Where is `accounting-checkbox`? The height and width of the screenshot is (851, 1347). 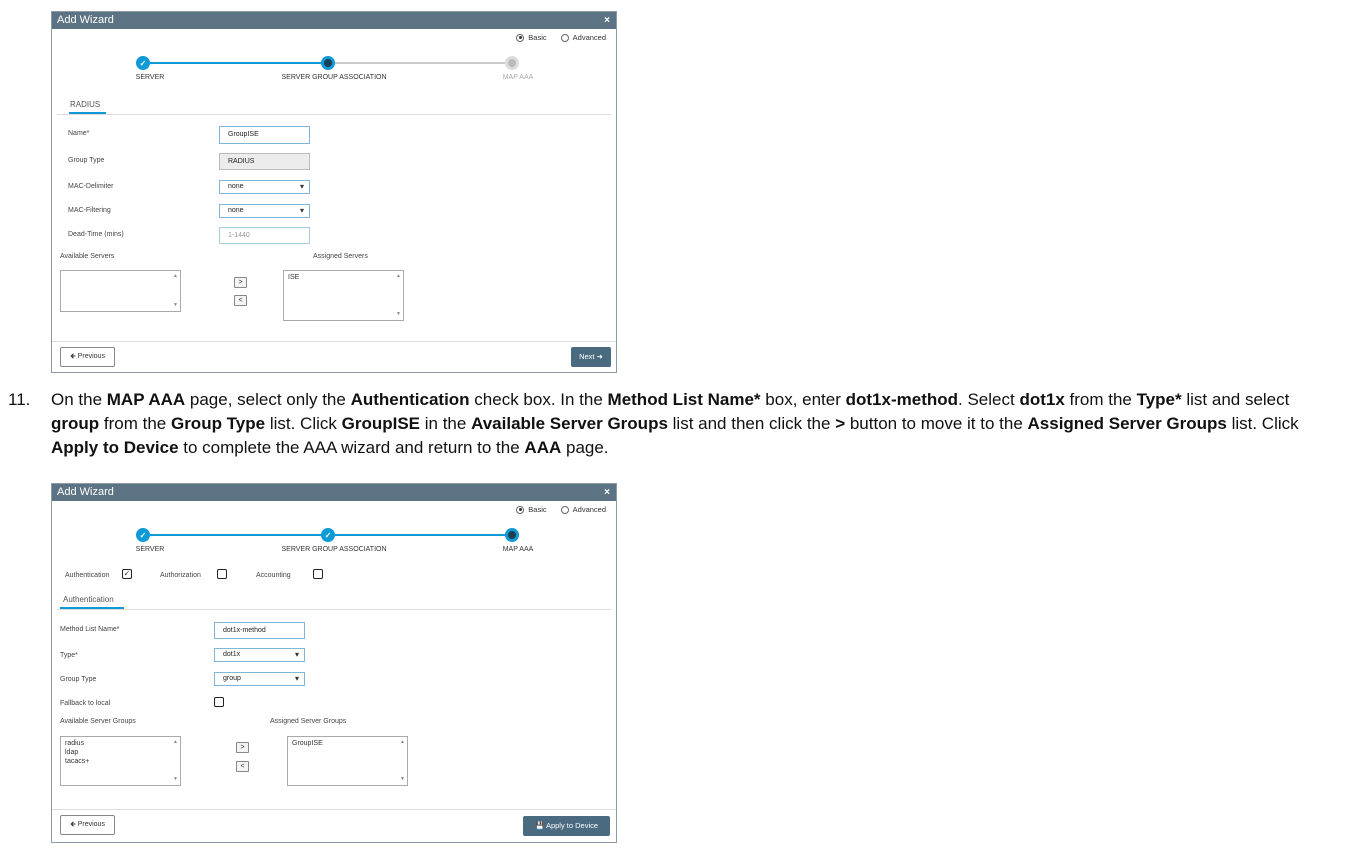 accounting-checkbox is located at coordinates (318, 574).